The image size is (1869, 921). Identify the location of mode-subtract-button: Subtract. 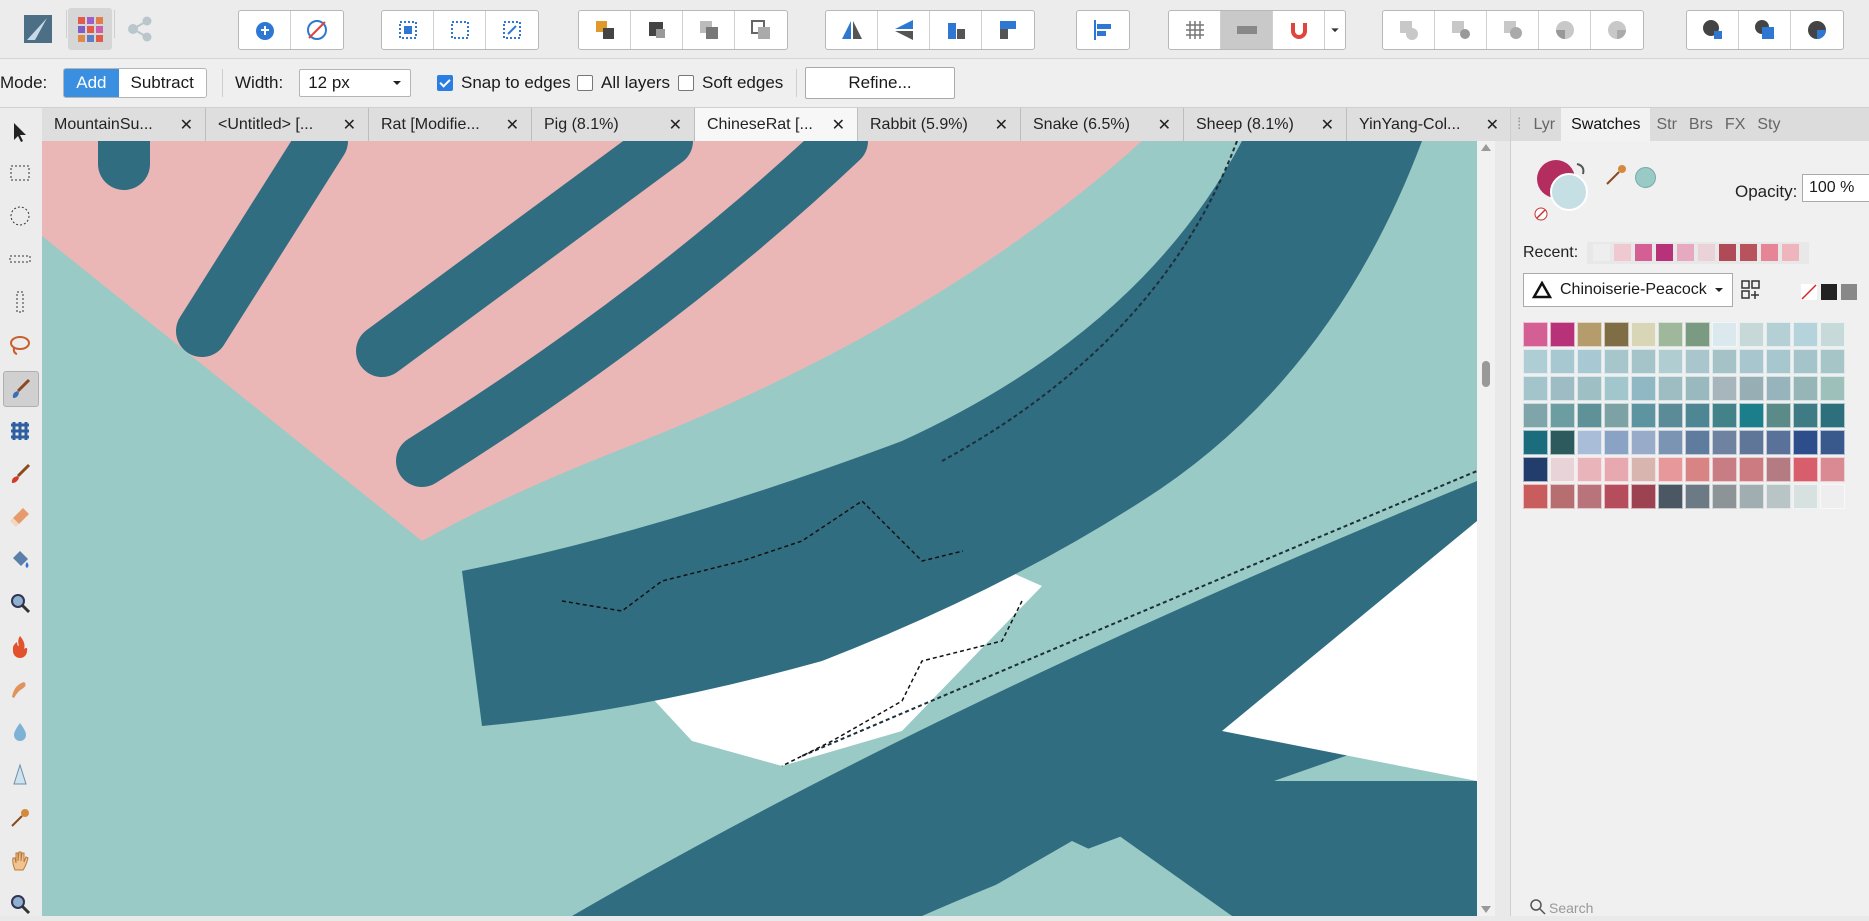
(162, 83).